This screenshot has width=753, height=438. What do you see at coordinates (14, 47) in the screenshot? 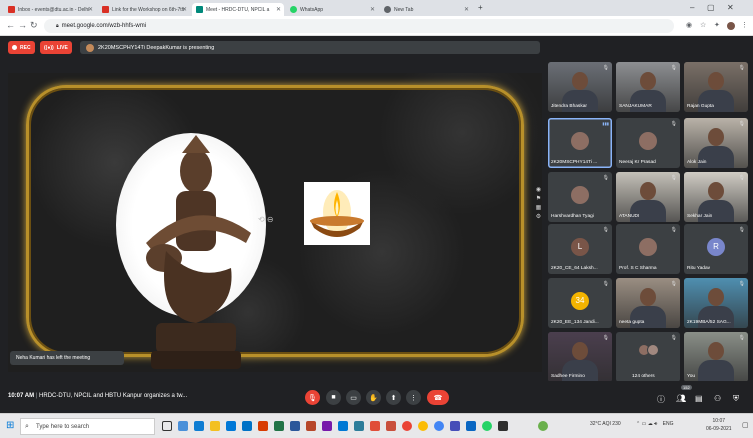
I see `record-icon` at bounding box center [14, 47].